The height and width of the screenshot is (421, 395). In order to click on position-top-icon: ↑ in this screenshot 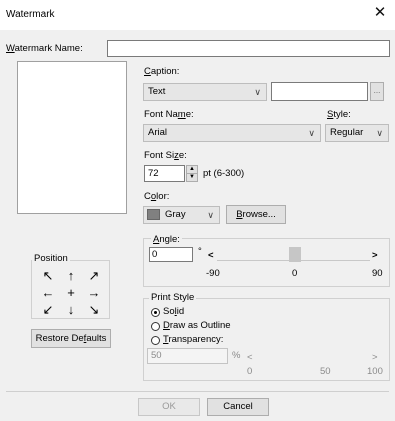, I will do `click(71, 275)`.